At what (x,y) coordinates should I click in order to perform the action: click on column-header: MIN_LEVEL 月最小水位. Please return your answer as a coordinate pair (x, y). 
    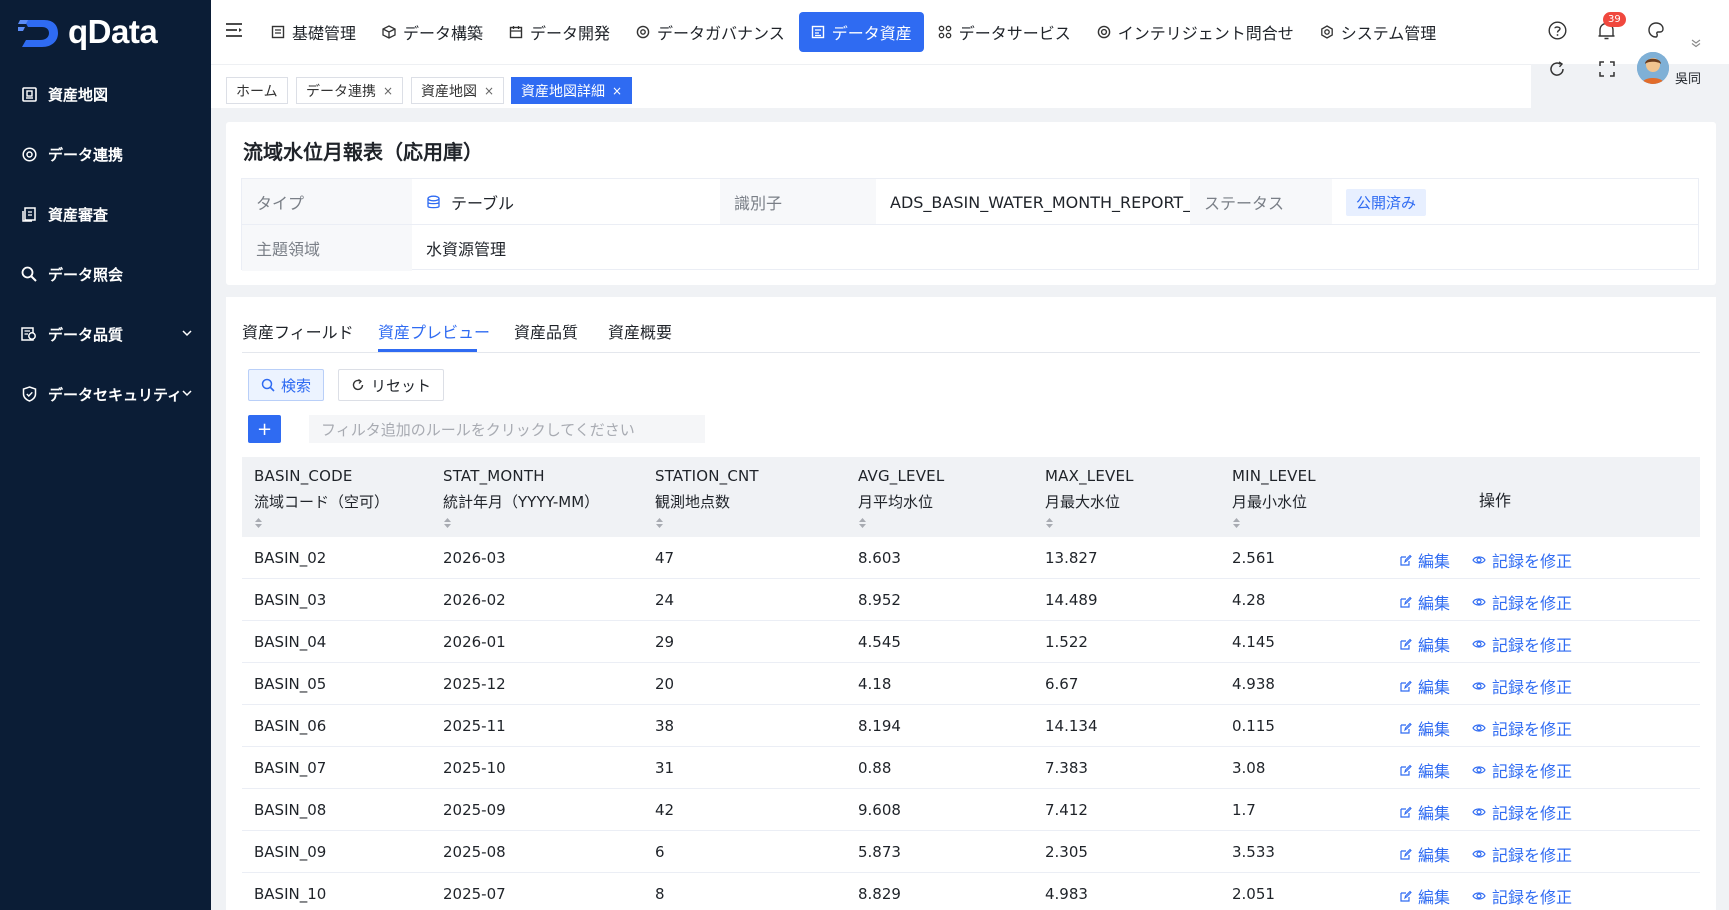
    Looking at the image, I should click on (1274, 498).